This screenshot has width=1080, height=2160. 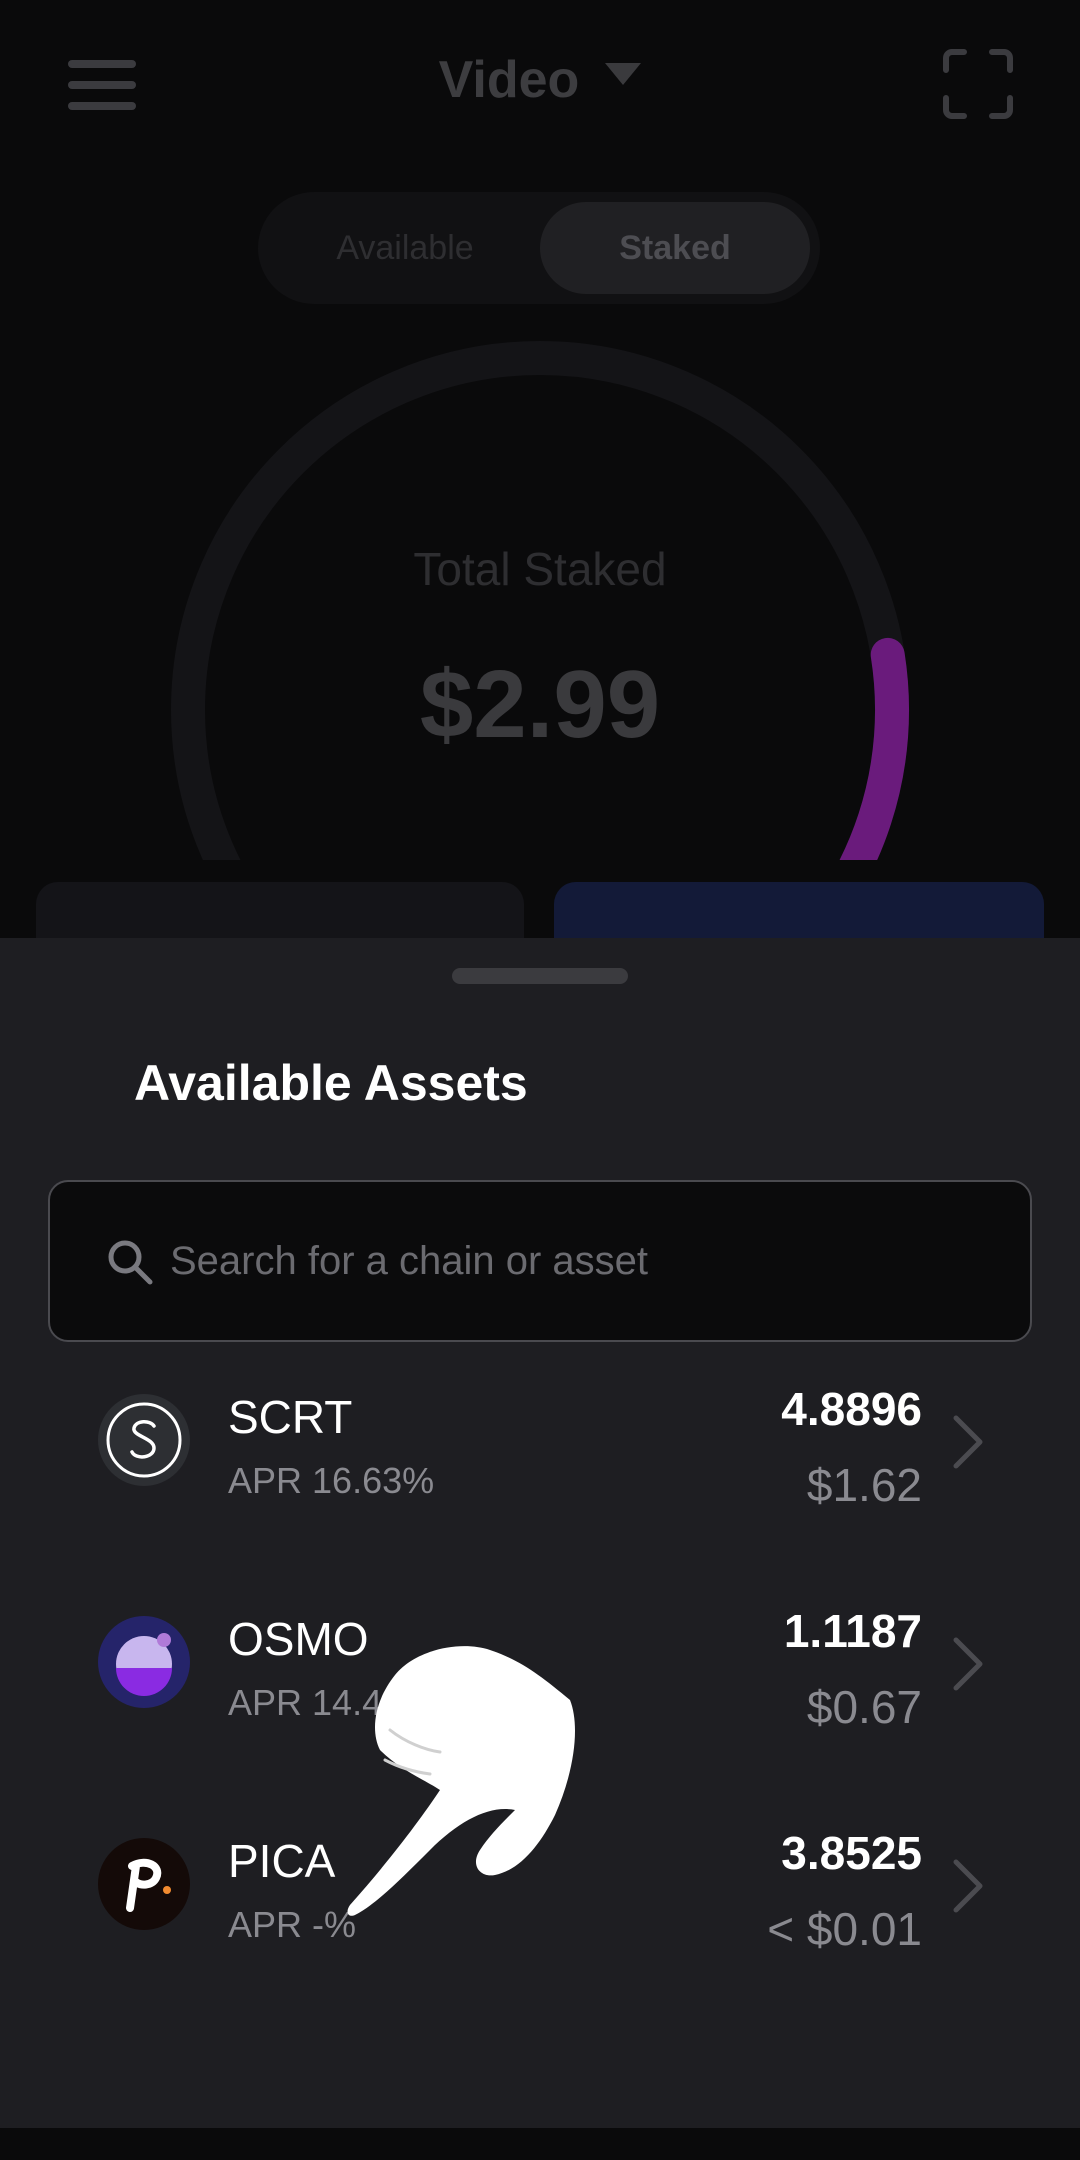 I want to click on sheet-title: Available Assets, so click(x=331, y=1083).